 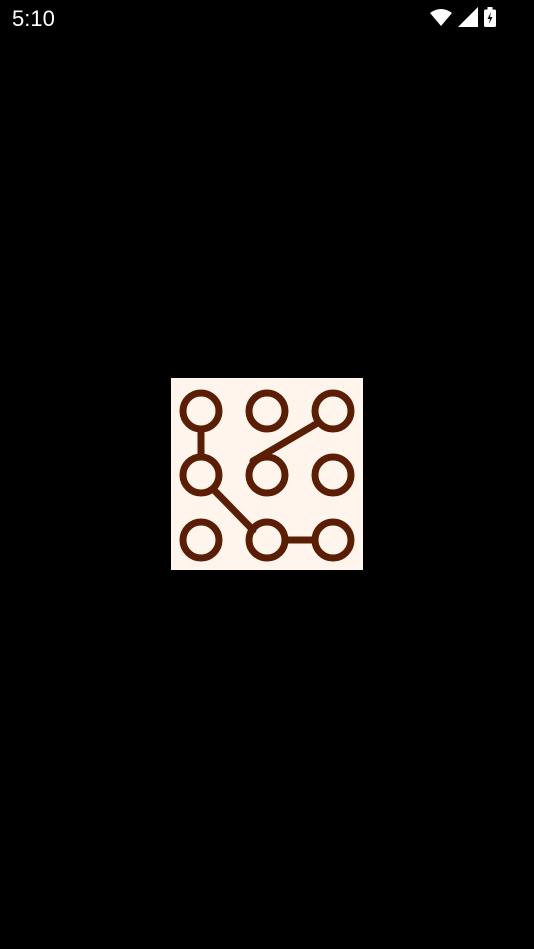 I want to click on wifi-icon, so click(x=441, y=17).